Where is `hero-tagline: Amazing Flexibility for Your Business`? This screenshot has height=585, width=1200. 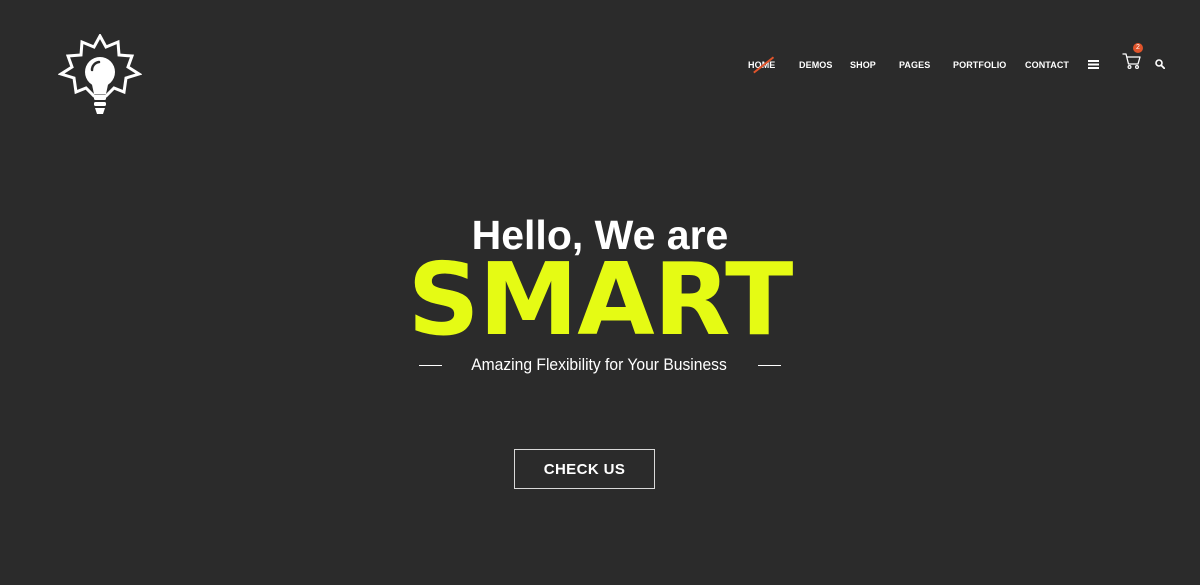
hero-tagline: Amazing Flexibility for Your Business is located at coordinates (599, 364).